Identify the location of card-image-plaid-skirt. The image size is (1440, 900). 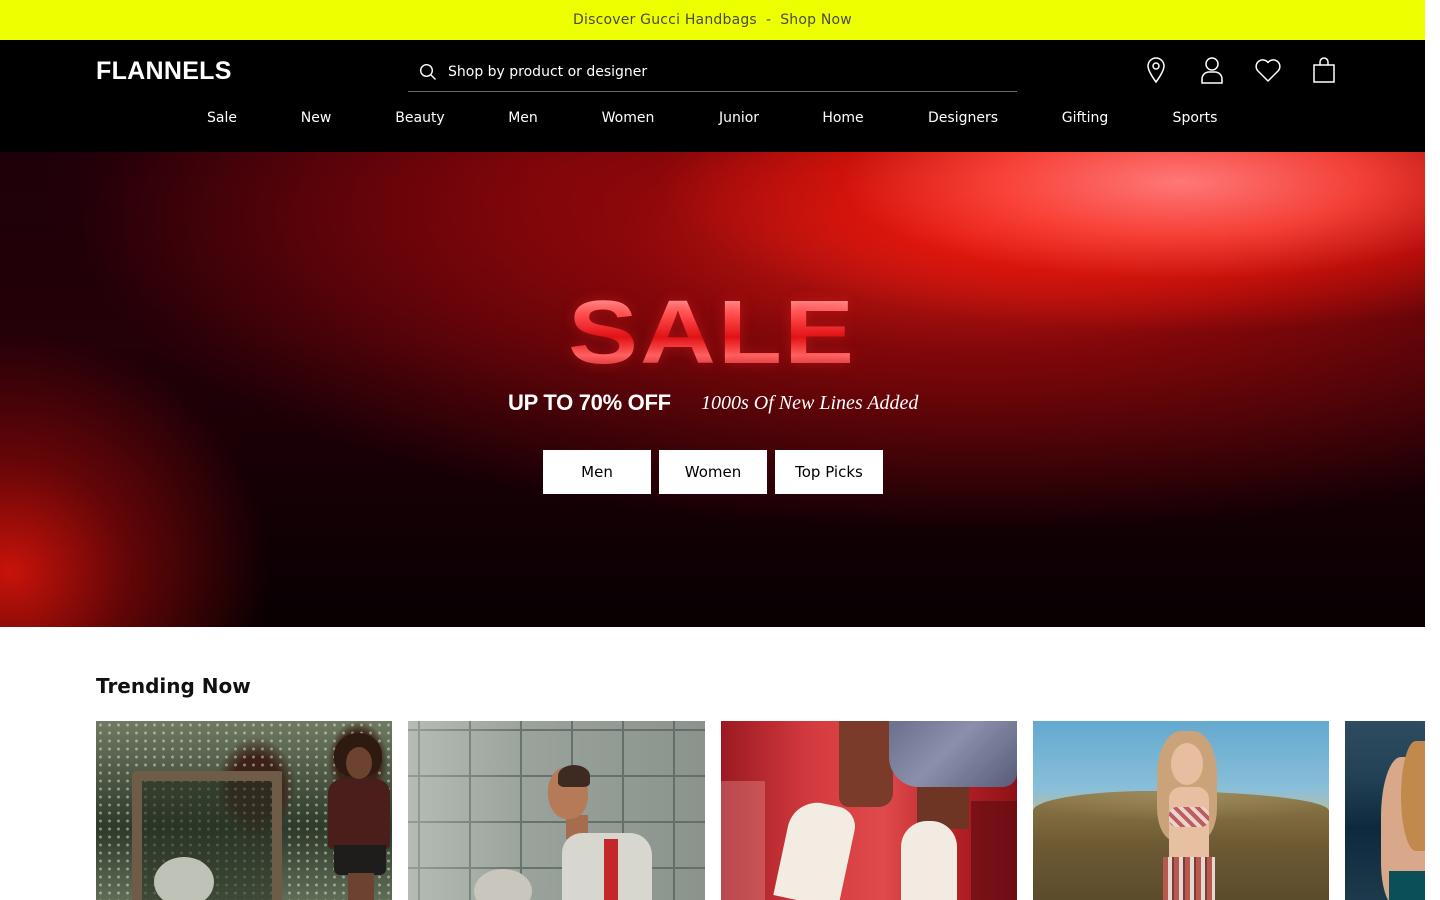
(1189, 878).